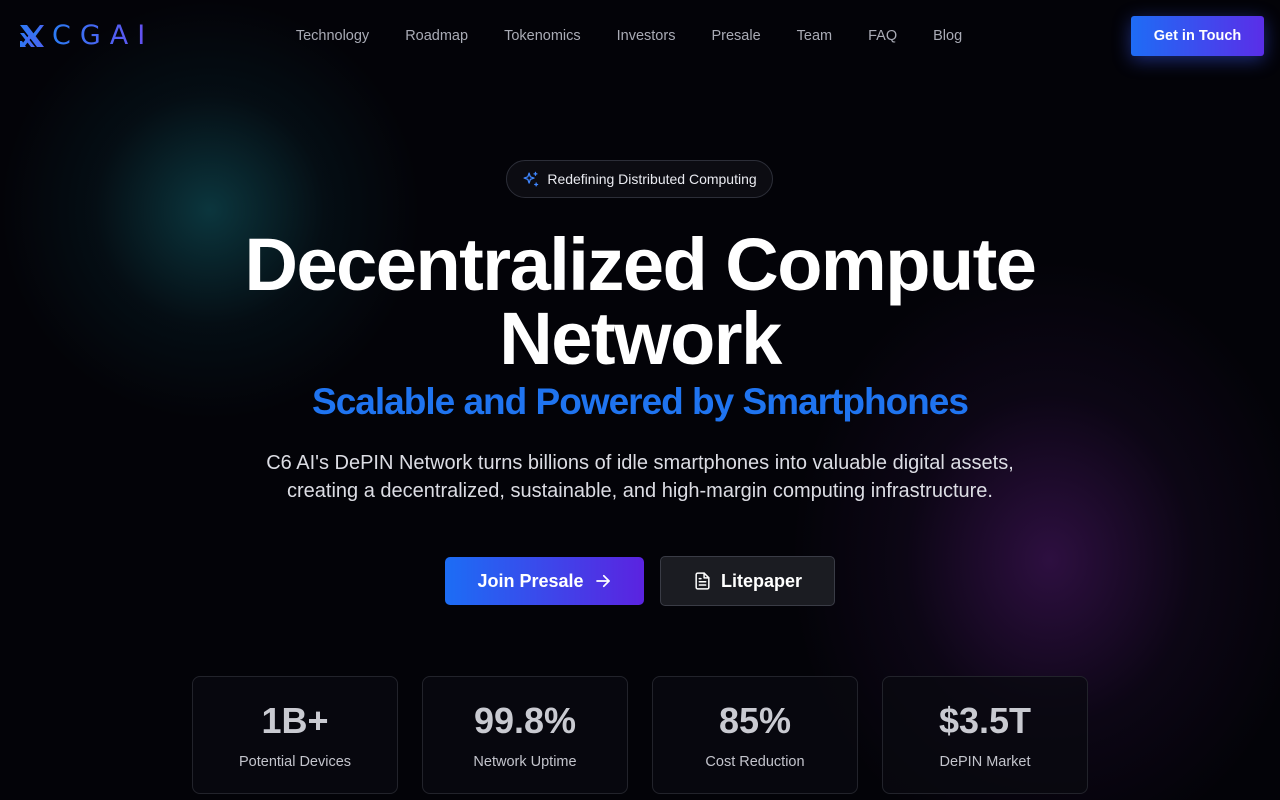 This screenshot has height=800, width=1280. What do you see at coordinates (542, 36) in the screenshot?
I see `nav-link-tokenomics: Tokenomics` at bounding box center [542, 36].